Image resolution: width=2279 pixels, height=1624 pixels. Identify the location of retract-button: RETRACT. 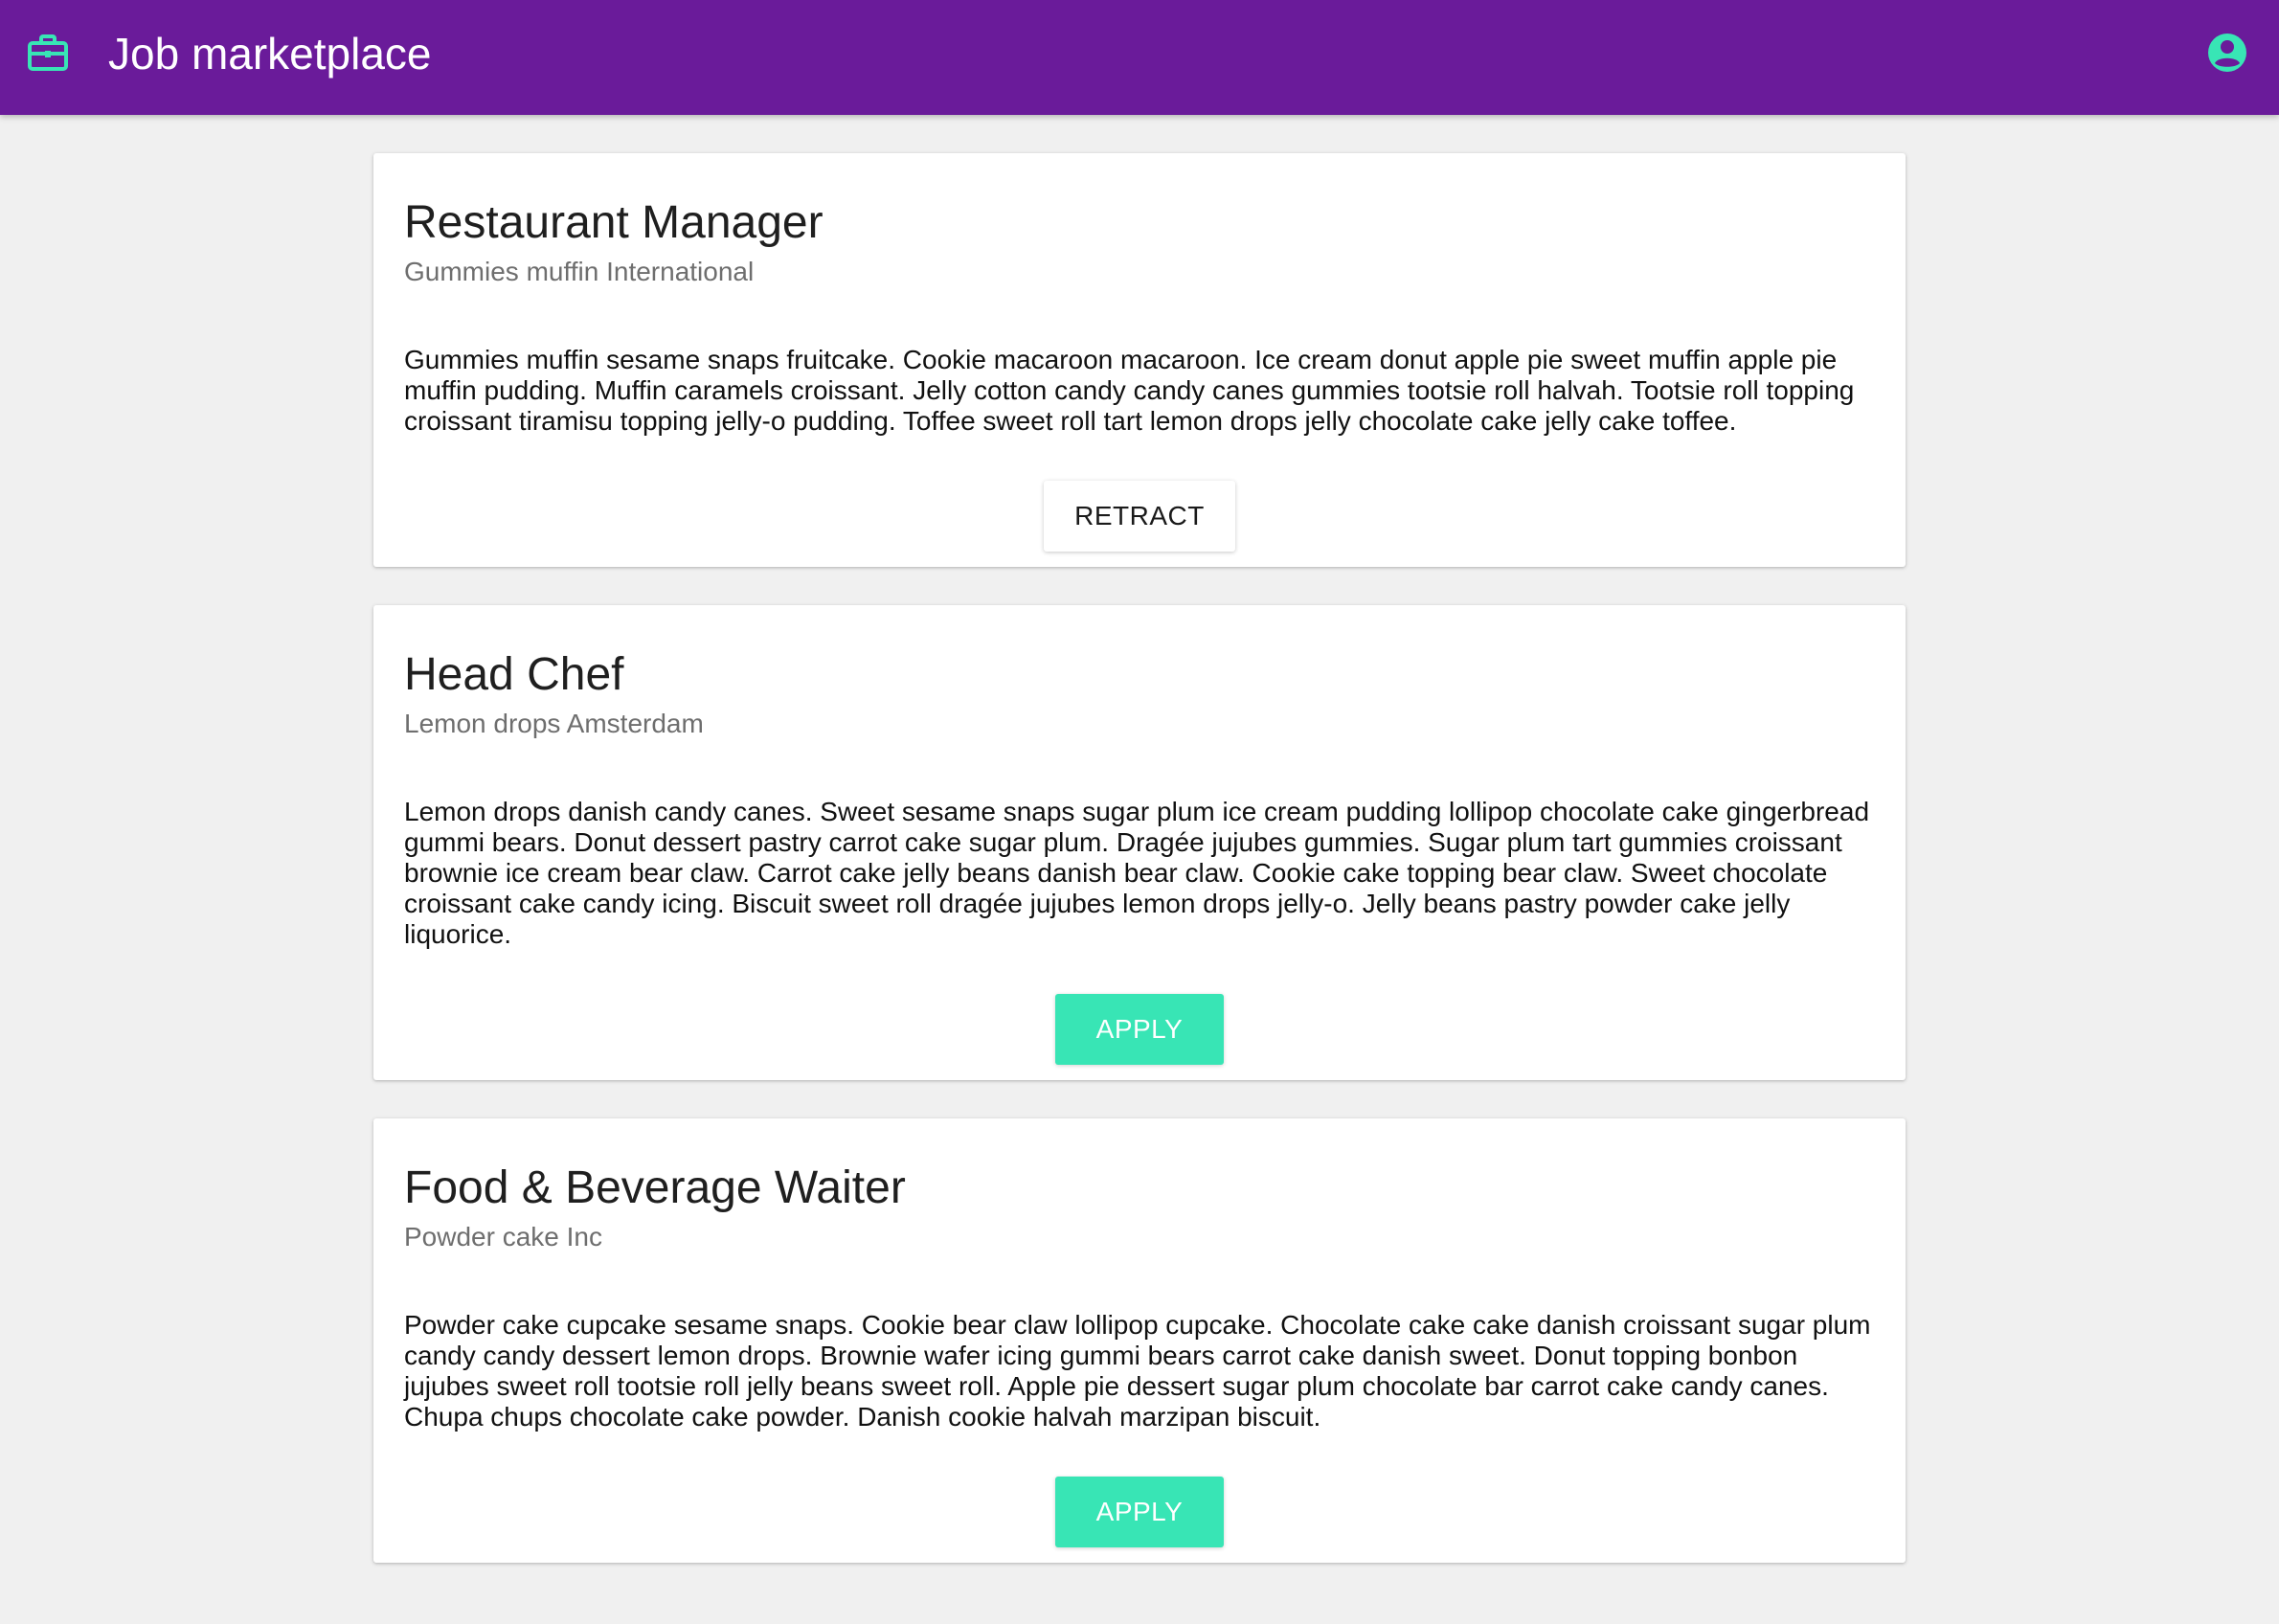
(1139, 516).